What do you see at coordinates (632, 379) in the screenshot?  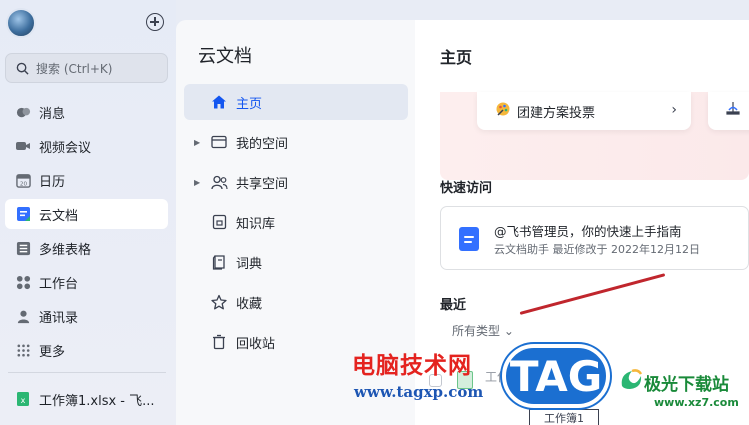 I see `brand-swirl-icon` at bounding box center [632, 379].